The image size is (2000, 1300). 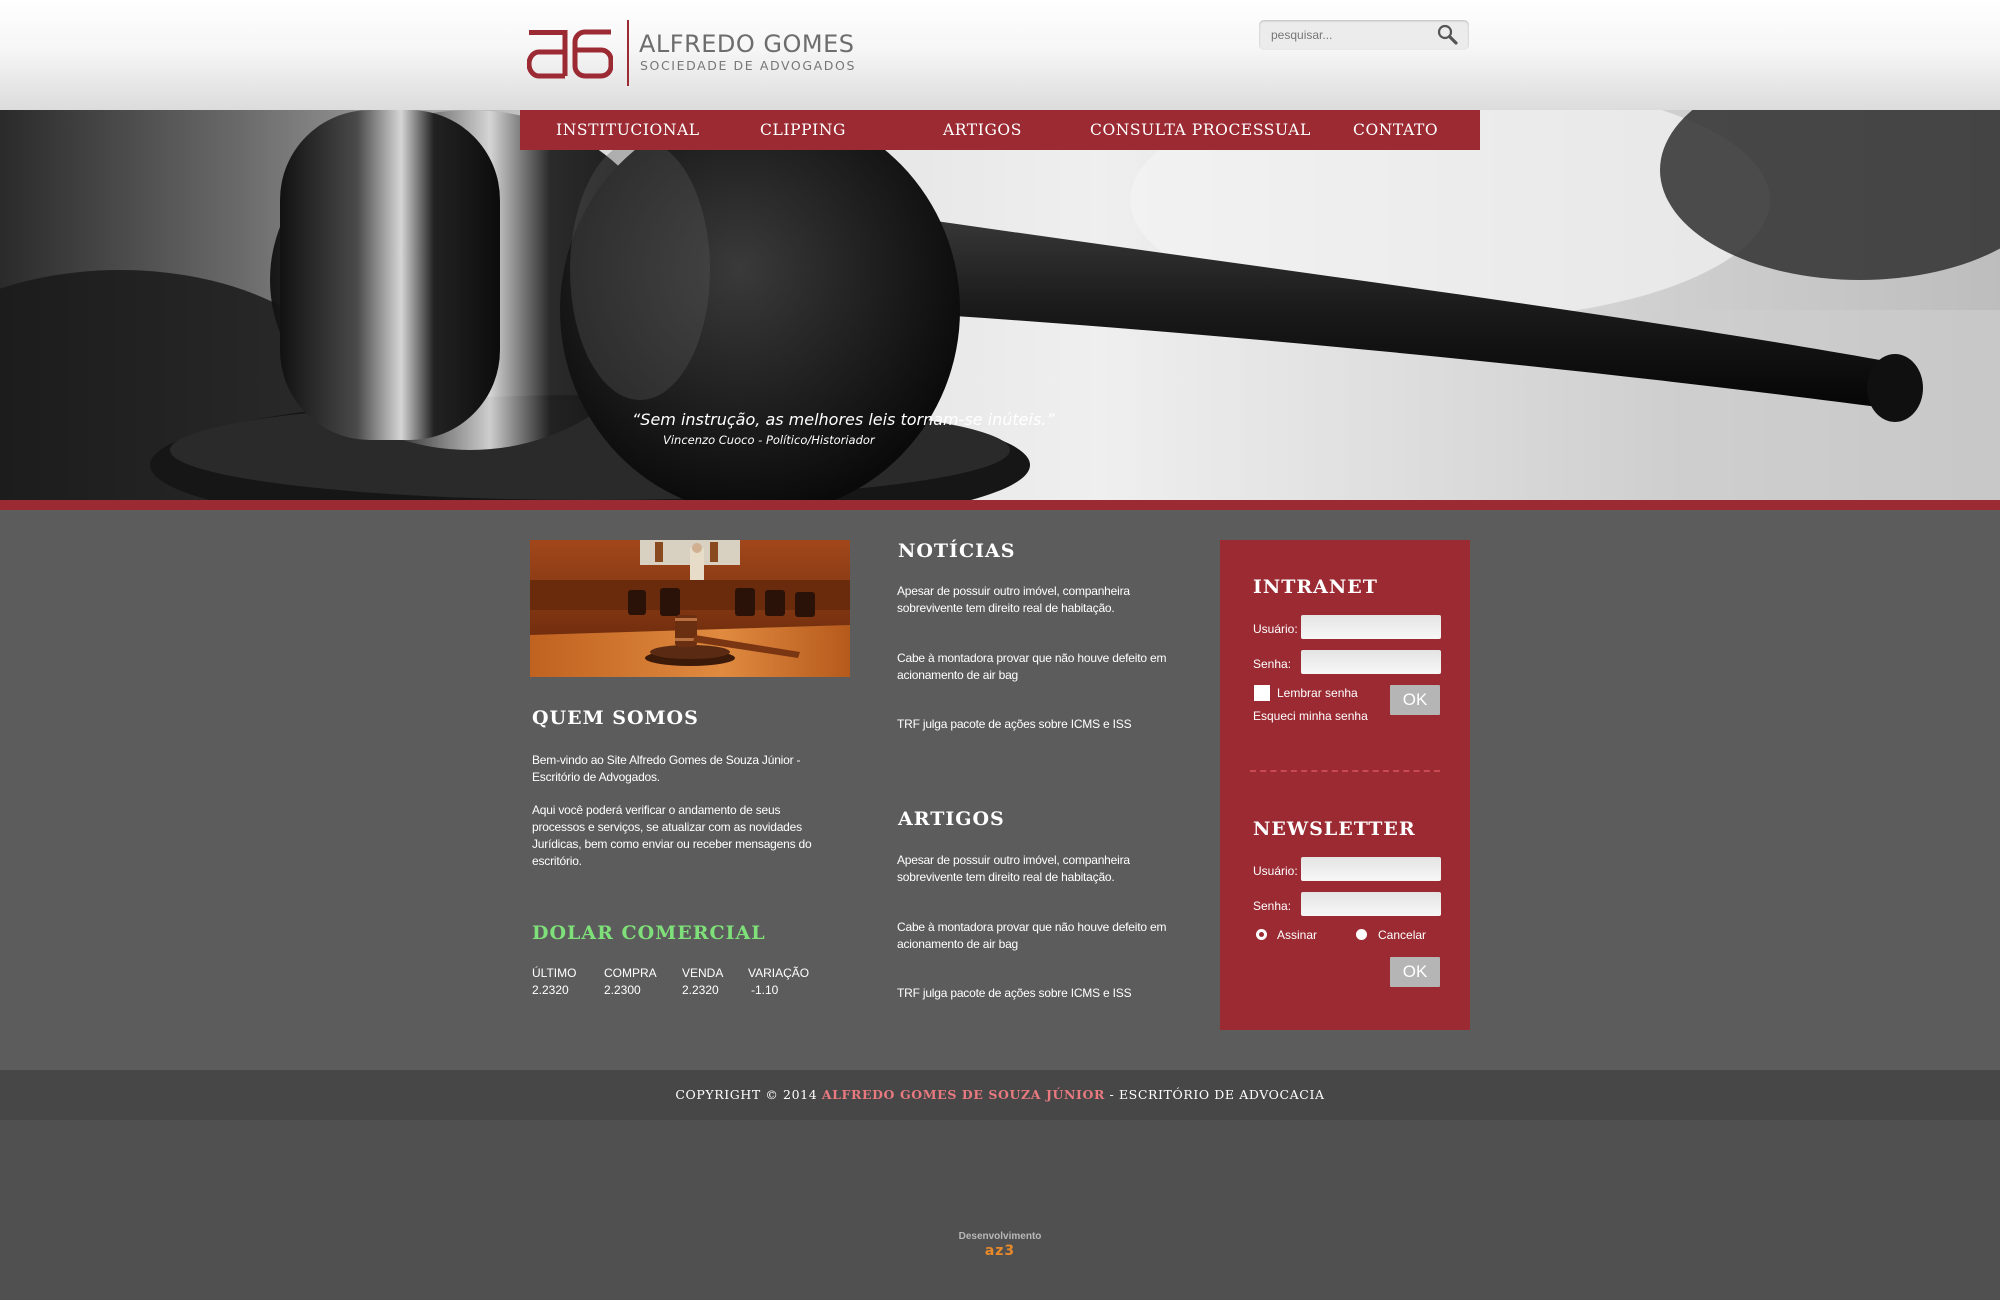 What do you see at coordinates (554, 973) in the screenshot?
I see `dolar-header-ultimo: ÚLTIMO` at bounding box center [554, 973].